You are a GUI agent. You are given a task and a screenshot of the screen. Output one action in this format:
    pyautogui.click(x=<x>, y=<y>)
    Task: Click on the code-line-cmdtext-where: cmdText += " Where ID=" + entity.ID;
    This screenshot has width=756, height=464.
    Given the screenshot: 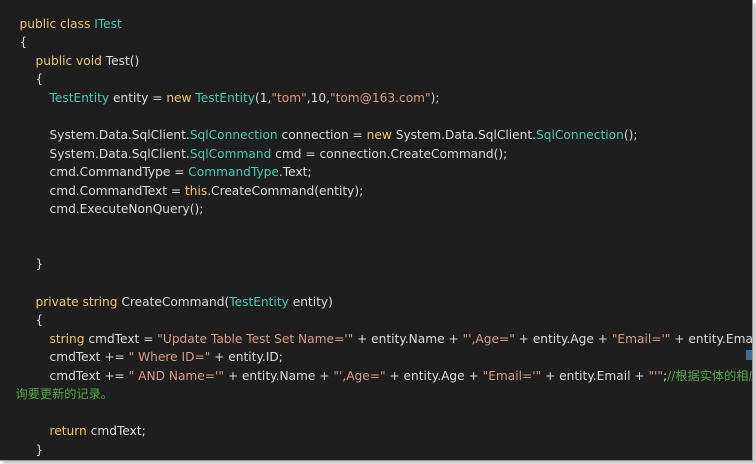 What is the action you would take?
    pyautogui.click(x=158, y=347)
    